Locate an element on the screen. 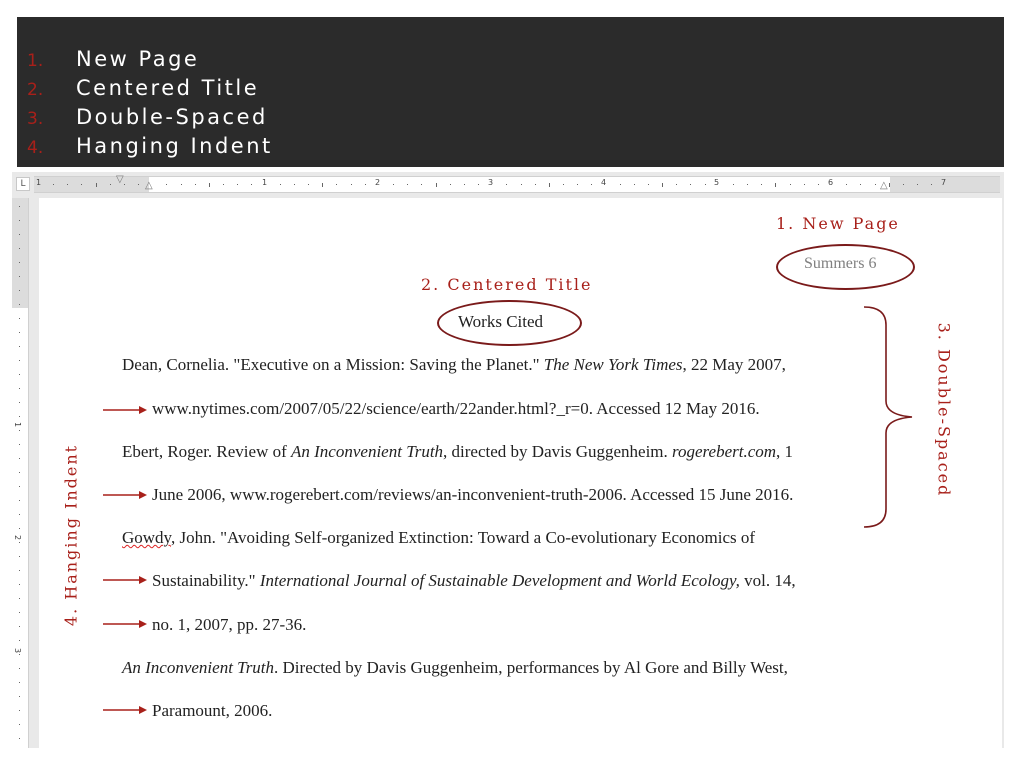  right-indent-marker: △ is located at coordinates (884, 185).